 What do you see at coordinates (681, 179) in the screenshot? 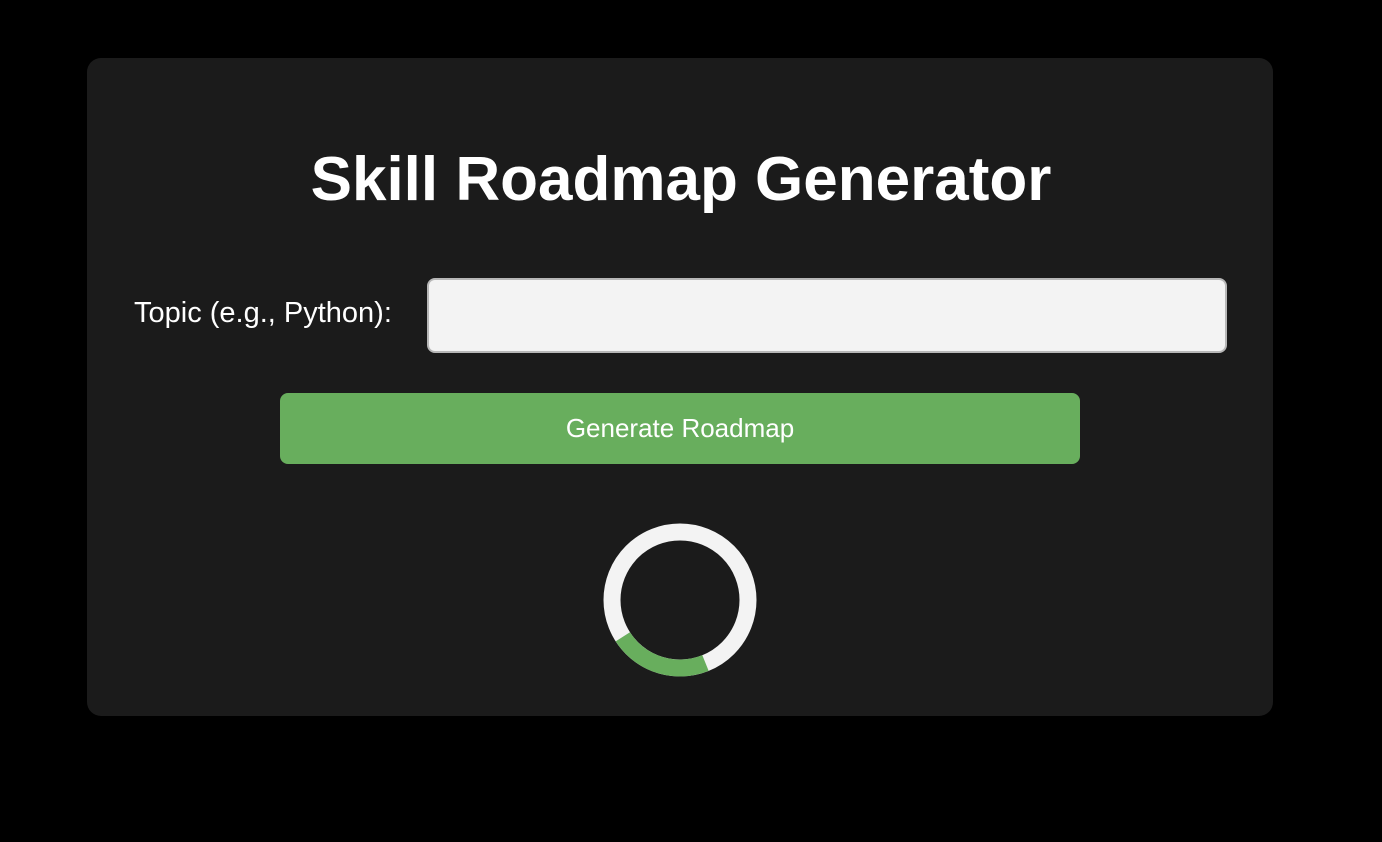
I see `page-title: Skill Roadmap Generator` at bounding box center [681, 179].